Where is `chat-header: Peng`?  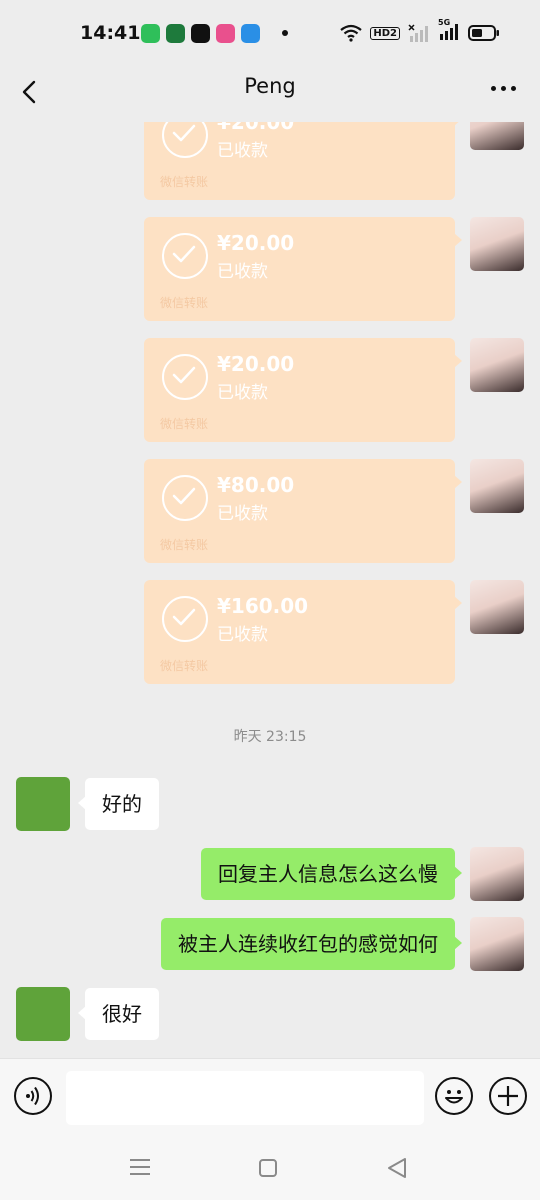 chat-header: Peng is located at coordinates (270, 94).